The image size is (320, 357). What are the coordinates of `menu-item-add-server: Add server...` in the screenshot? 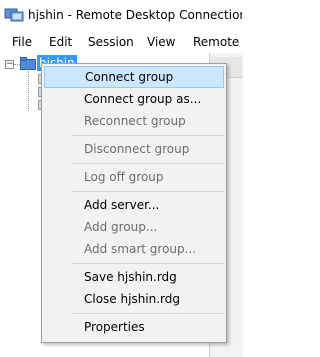 It's located at (134, 205).